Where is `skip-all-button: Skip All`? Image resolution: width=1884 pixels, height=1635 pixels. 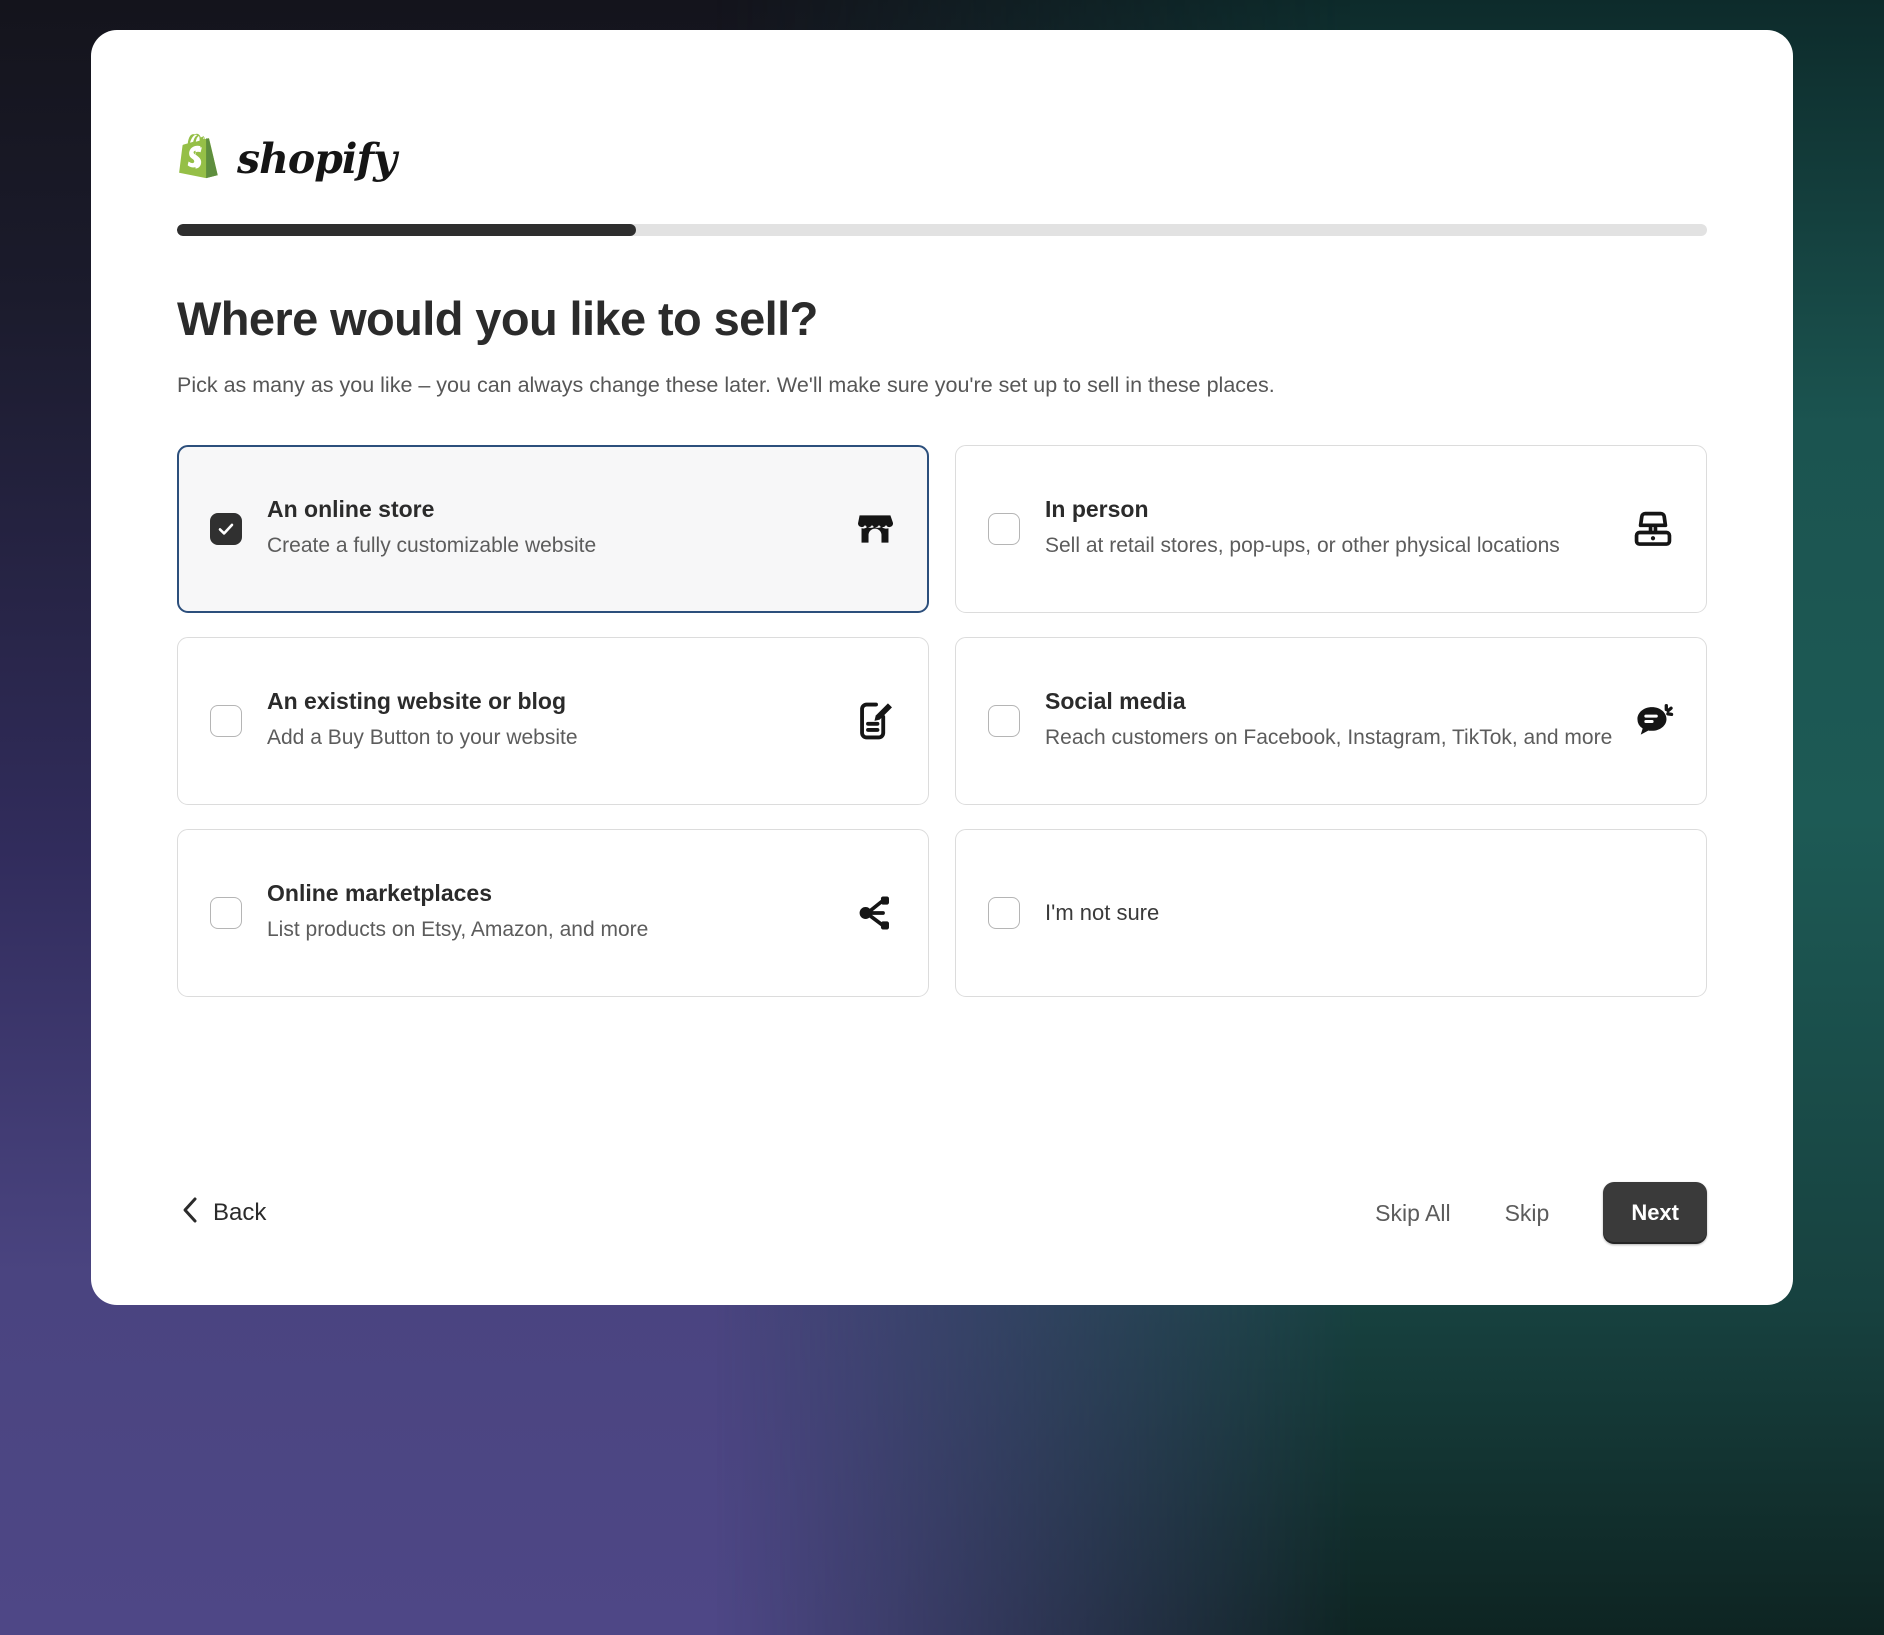 skip-all-button: Skip All is located at coordinates (1412, 1213).